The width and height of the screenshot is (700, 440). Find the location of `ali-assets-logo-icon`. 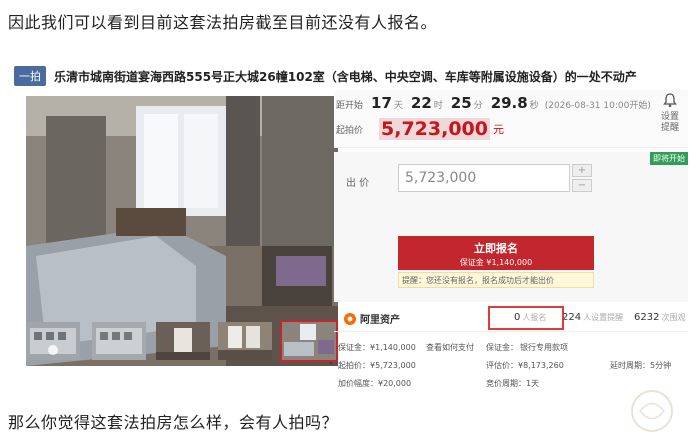

ali-assets-logo-icon is located at coordinates (350, 318).